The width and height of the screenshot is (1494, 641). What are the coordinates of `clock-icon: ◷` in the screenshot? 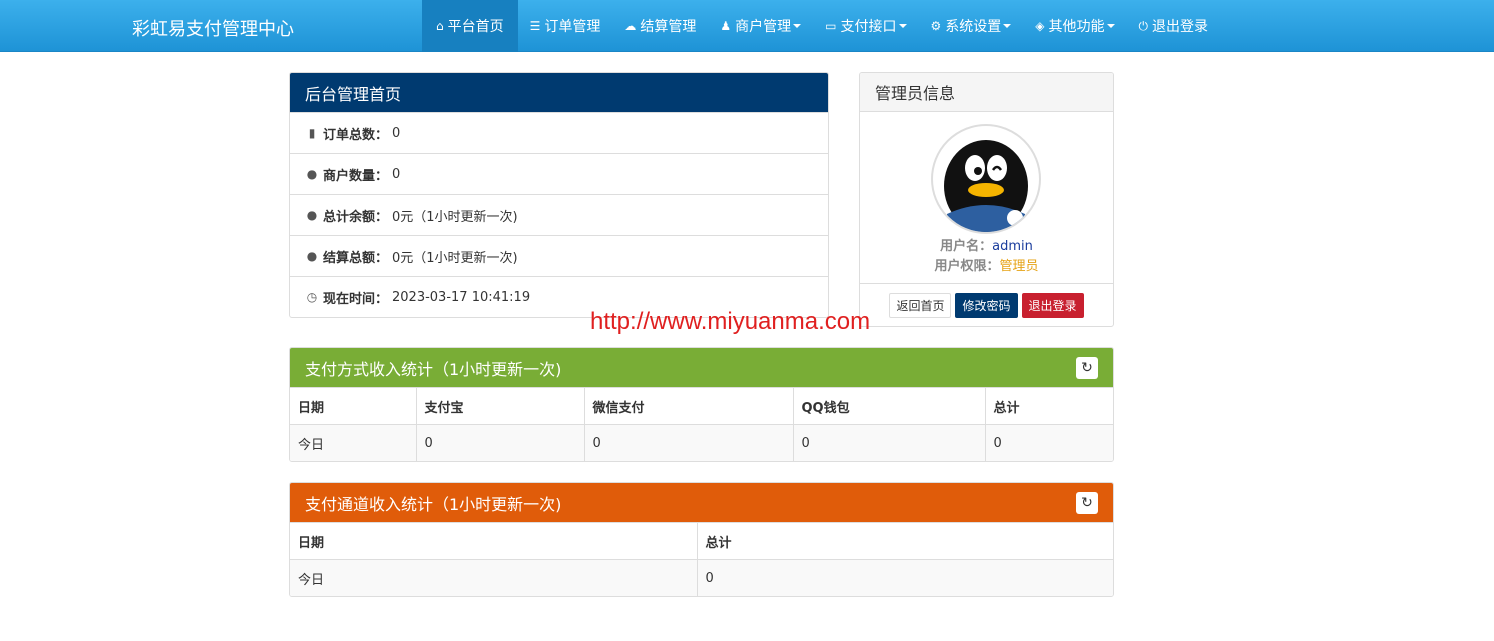 It's located at (312, 297).